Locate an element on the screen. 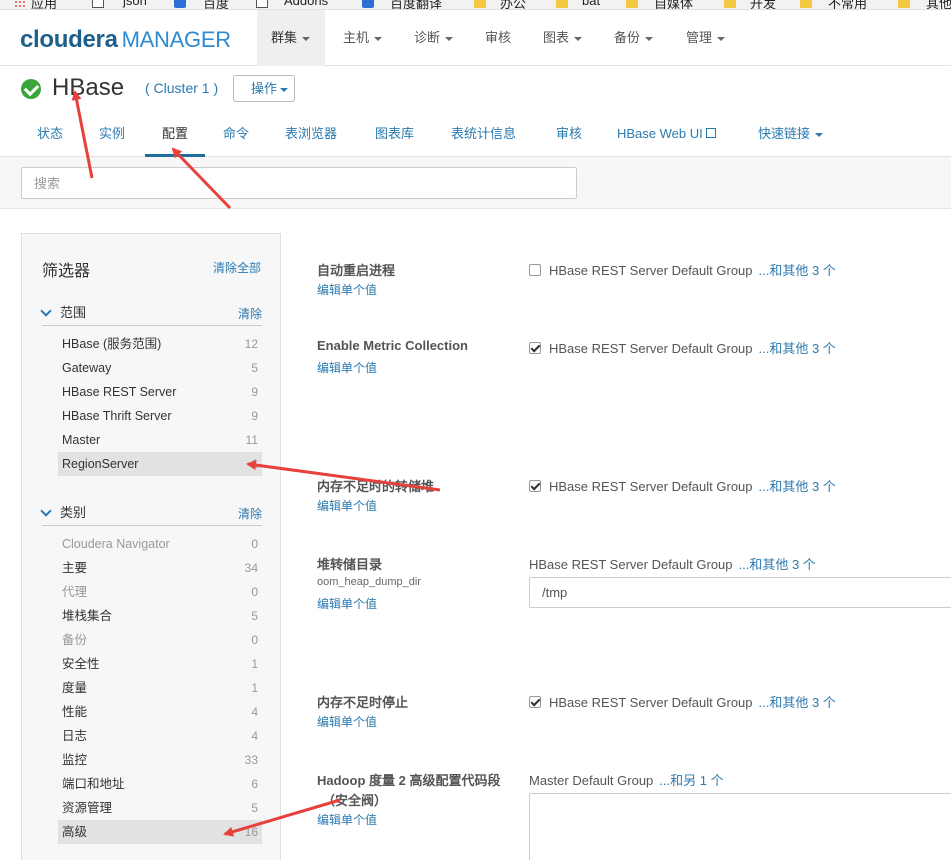 Image resolution: width=951 pixels, height=860 pixels. filter-category-item: Cloudera Navigator 0 is located at coordinates (160, 544).